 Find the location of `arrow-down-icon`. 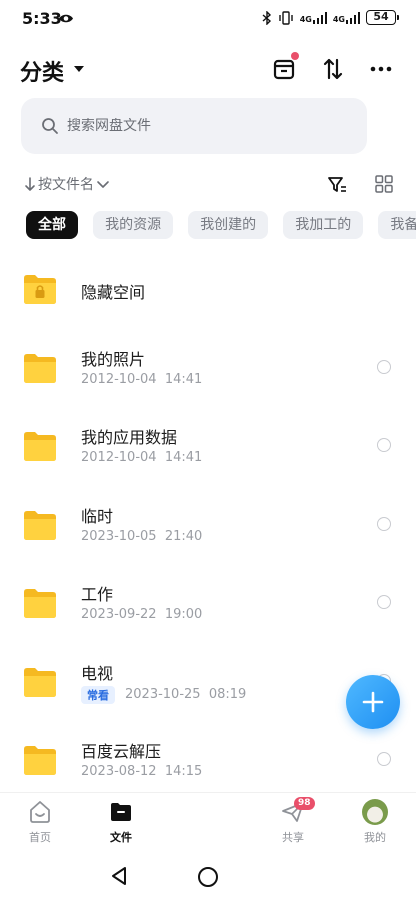

arrow-down-icon is located at coordinates (30, 184).